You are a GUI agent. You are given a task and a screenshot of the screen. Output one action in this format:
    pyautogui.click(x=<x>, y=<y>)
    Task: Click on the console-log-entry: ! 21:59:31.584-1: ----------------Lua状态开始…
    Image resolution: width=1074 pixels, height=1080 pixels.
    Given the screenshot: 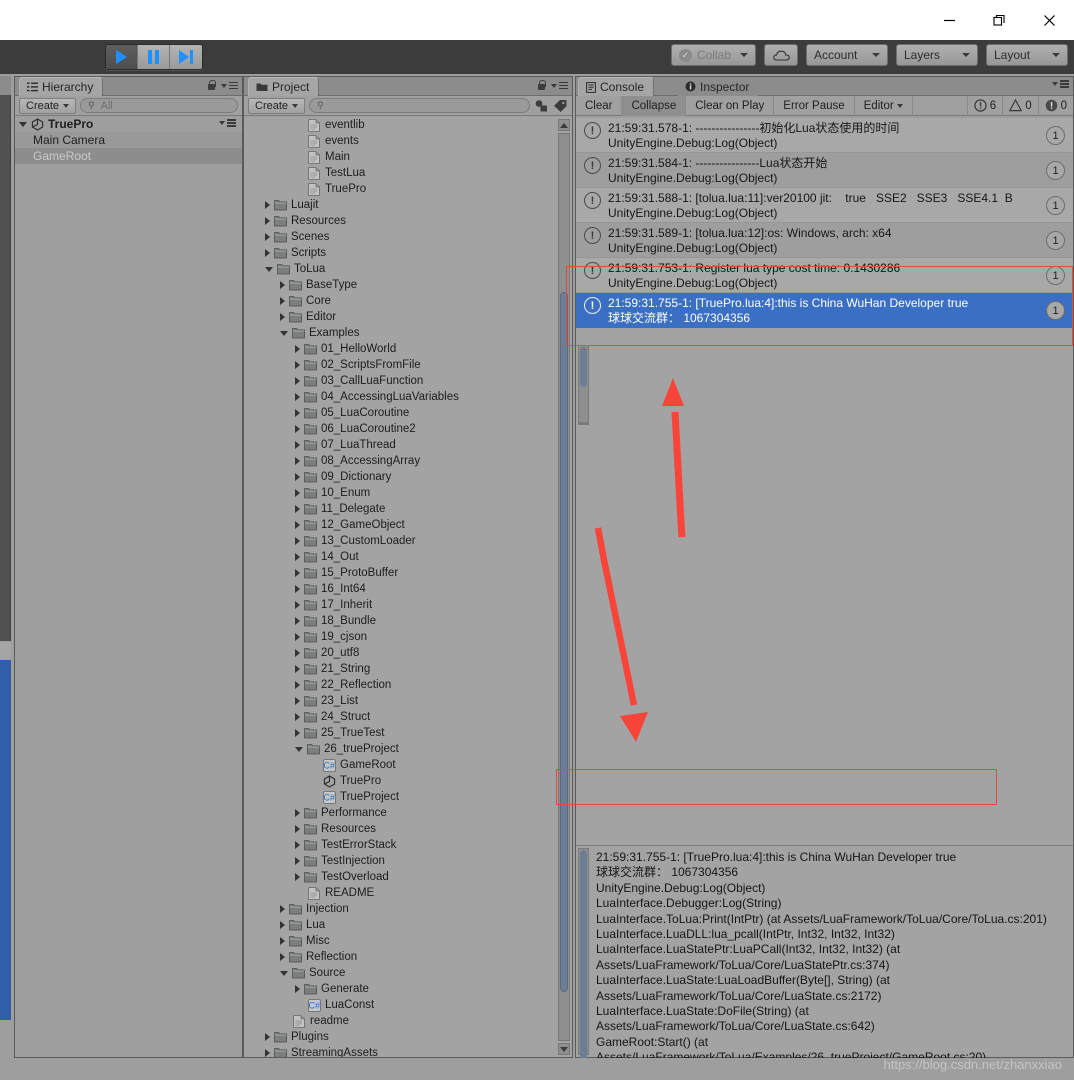 What is the action you would take?
    pyautogui.click(x=824, y=170)
    